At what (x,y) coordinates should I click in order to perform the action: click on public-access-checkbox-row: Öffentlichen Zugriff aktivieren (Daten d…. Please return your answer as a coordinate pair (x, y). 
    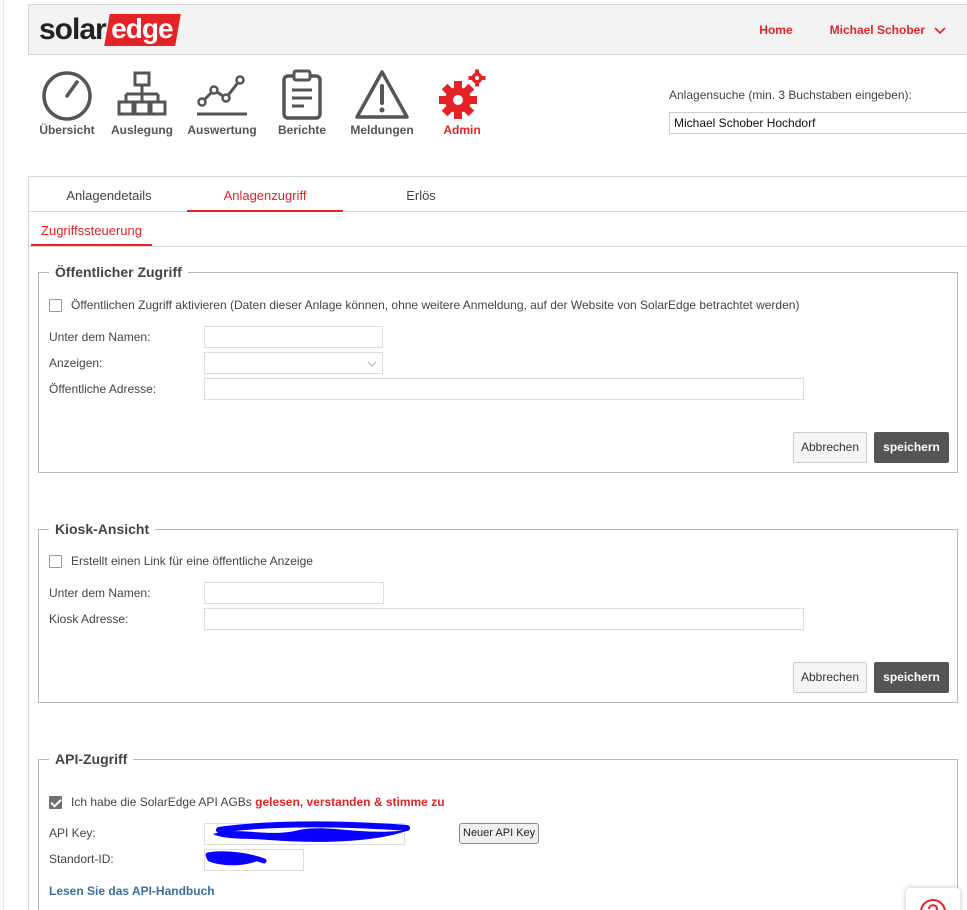
    Looking at the image, I should click on (424, 305).